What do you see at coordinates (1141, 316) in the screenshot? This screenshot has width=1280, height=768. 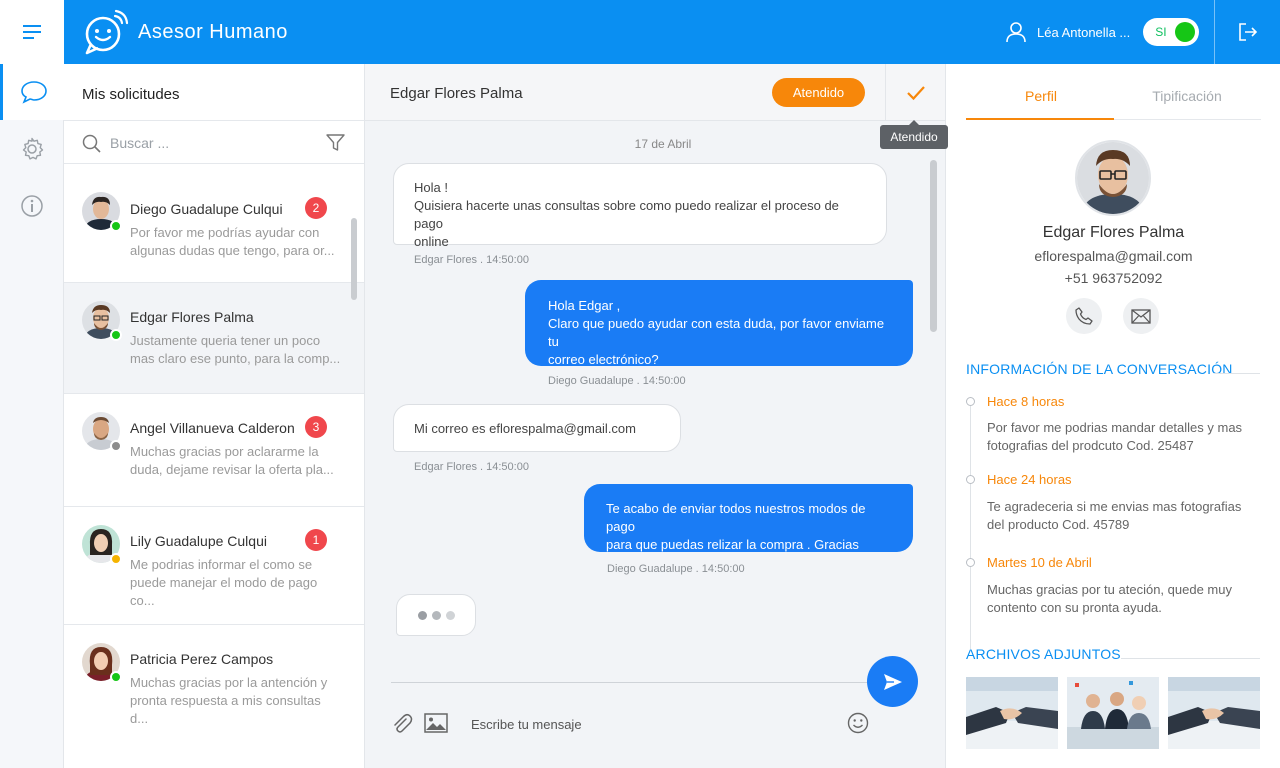 I see `email-button` at bounding box center [1141, 316].